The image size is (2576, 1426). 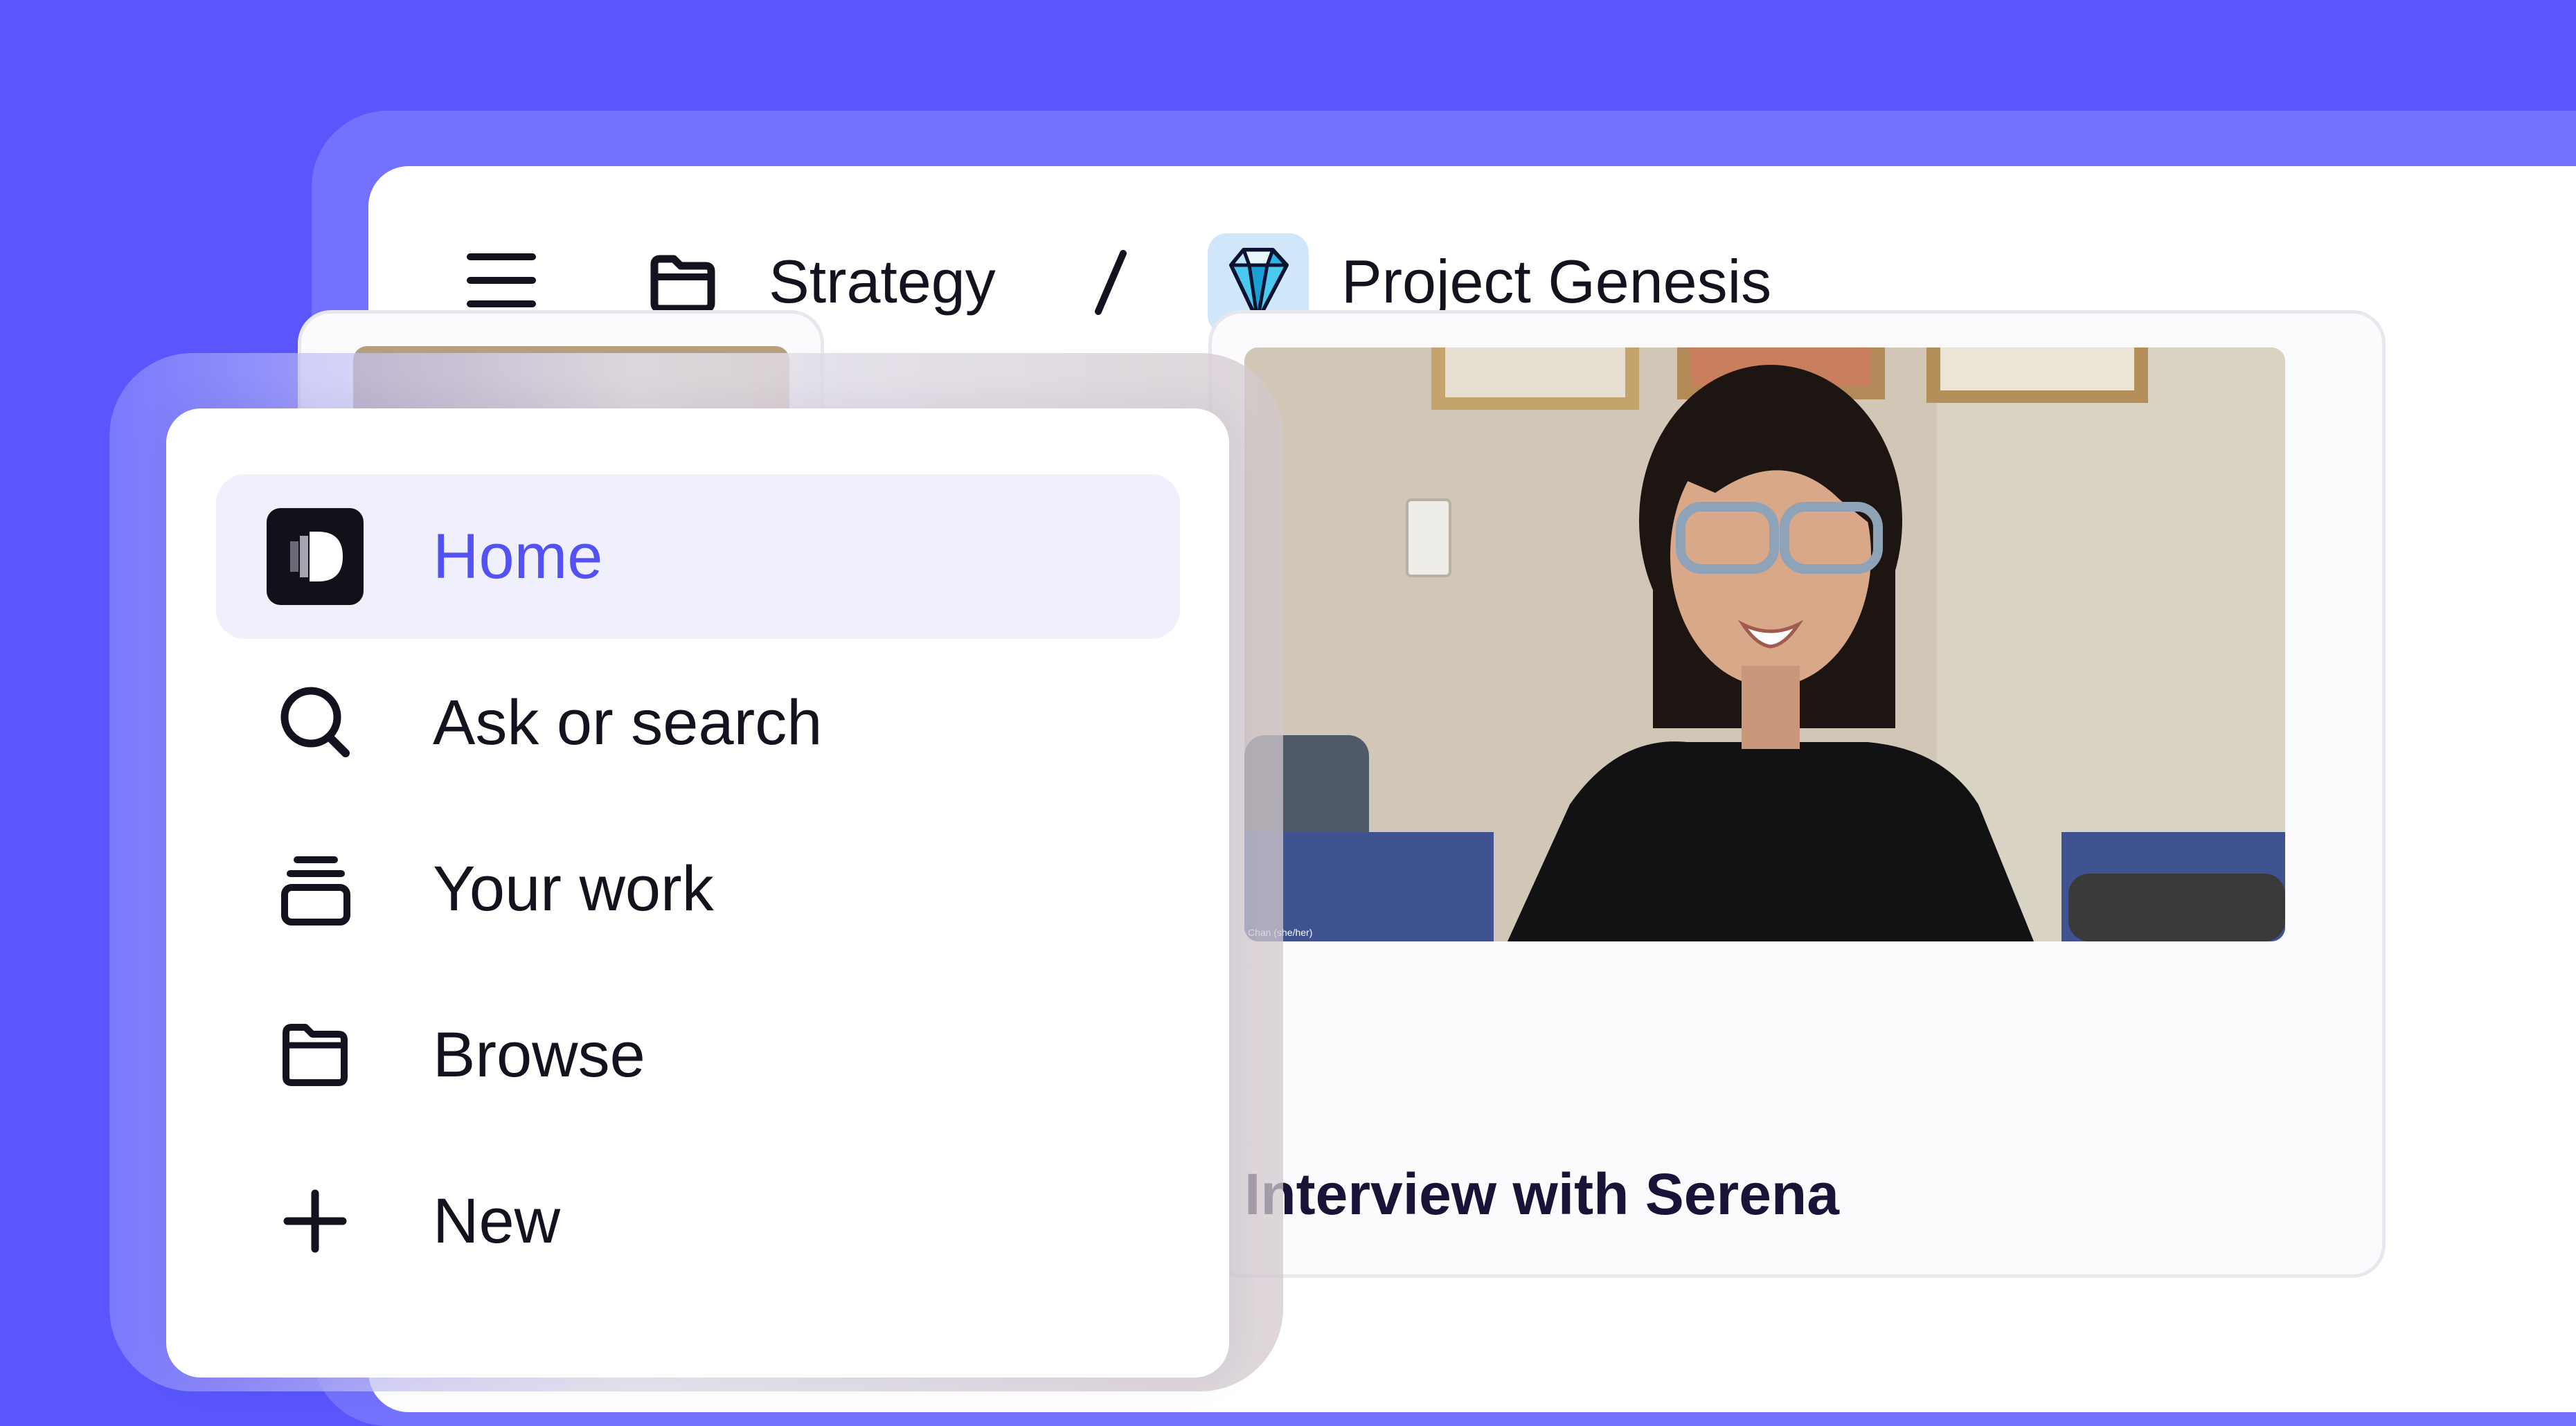 I want to click on nav-label-new: New, so click(x=497, y=1221).